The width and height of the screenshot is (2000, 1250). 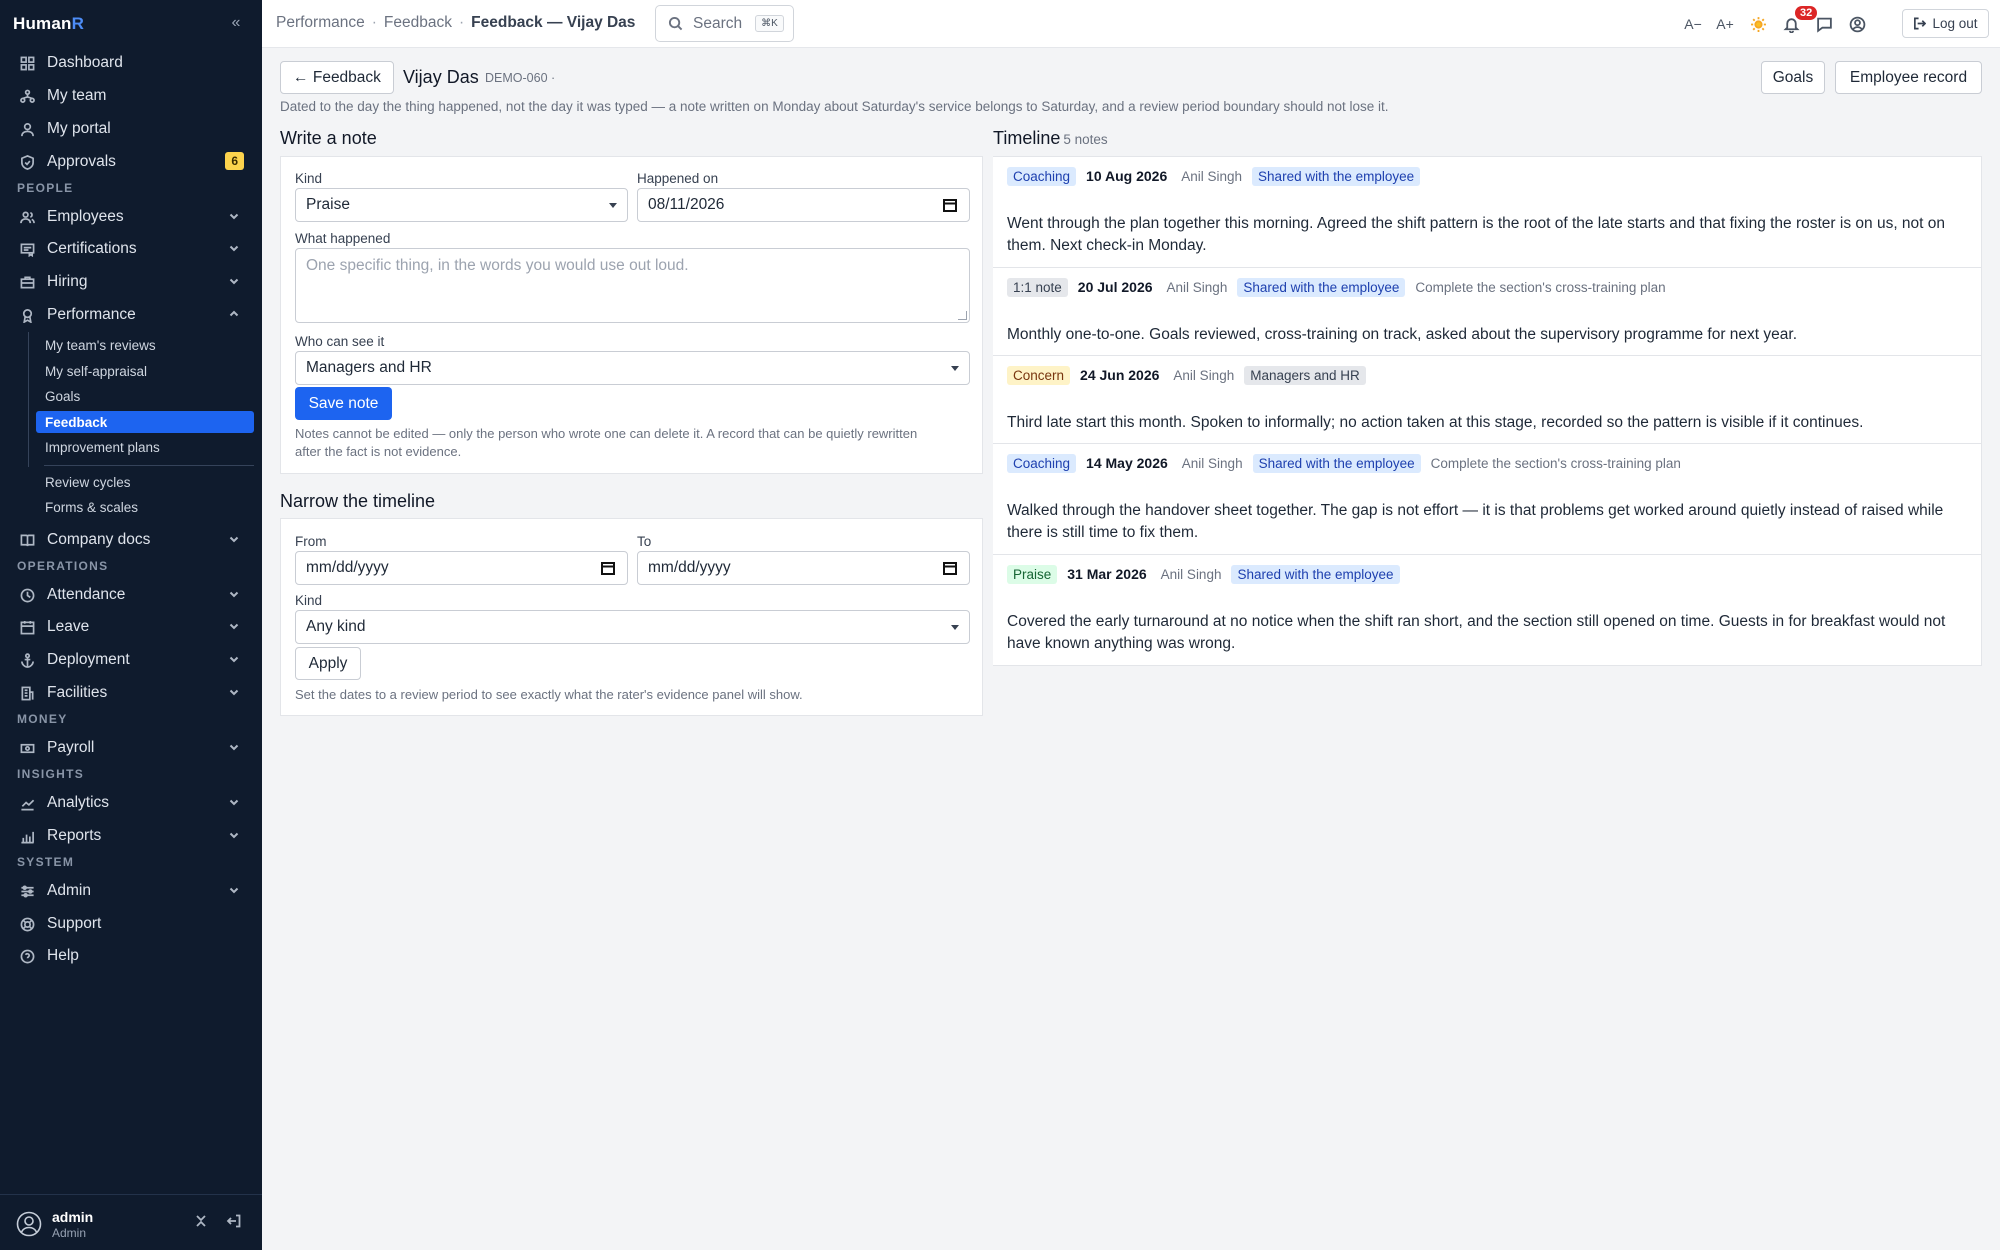 What do you see at coordinates (145, 507) in the screenshot?
I see `sidebar-subitem-forms-scales: Forms & scales` at bounding box center [145, 507].